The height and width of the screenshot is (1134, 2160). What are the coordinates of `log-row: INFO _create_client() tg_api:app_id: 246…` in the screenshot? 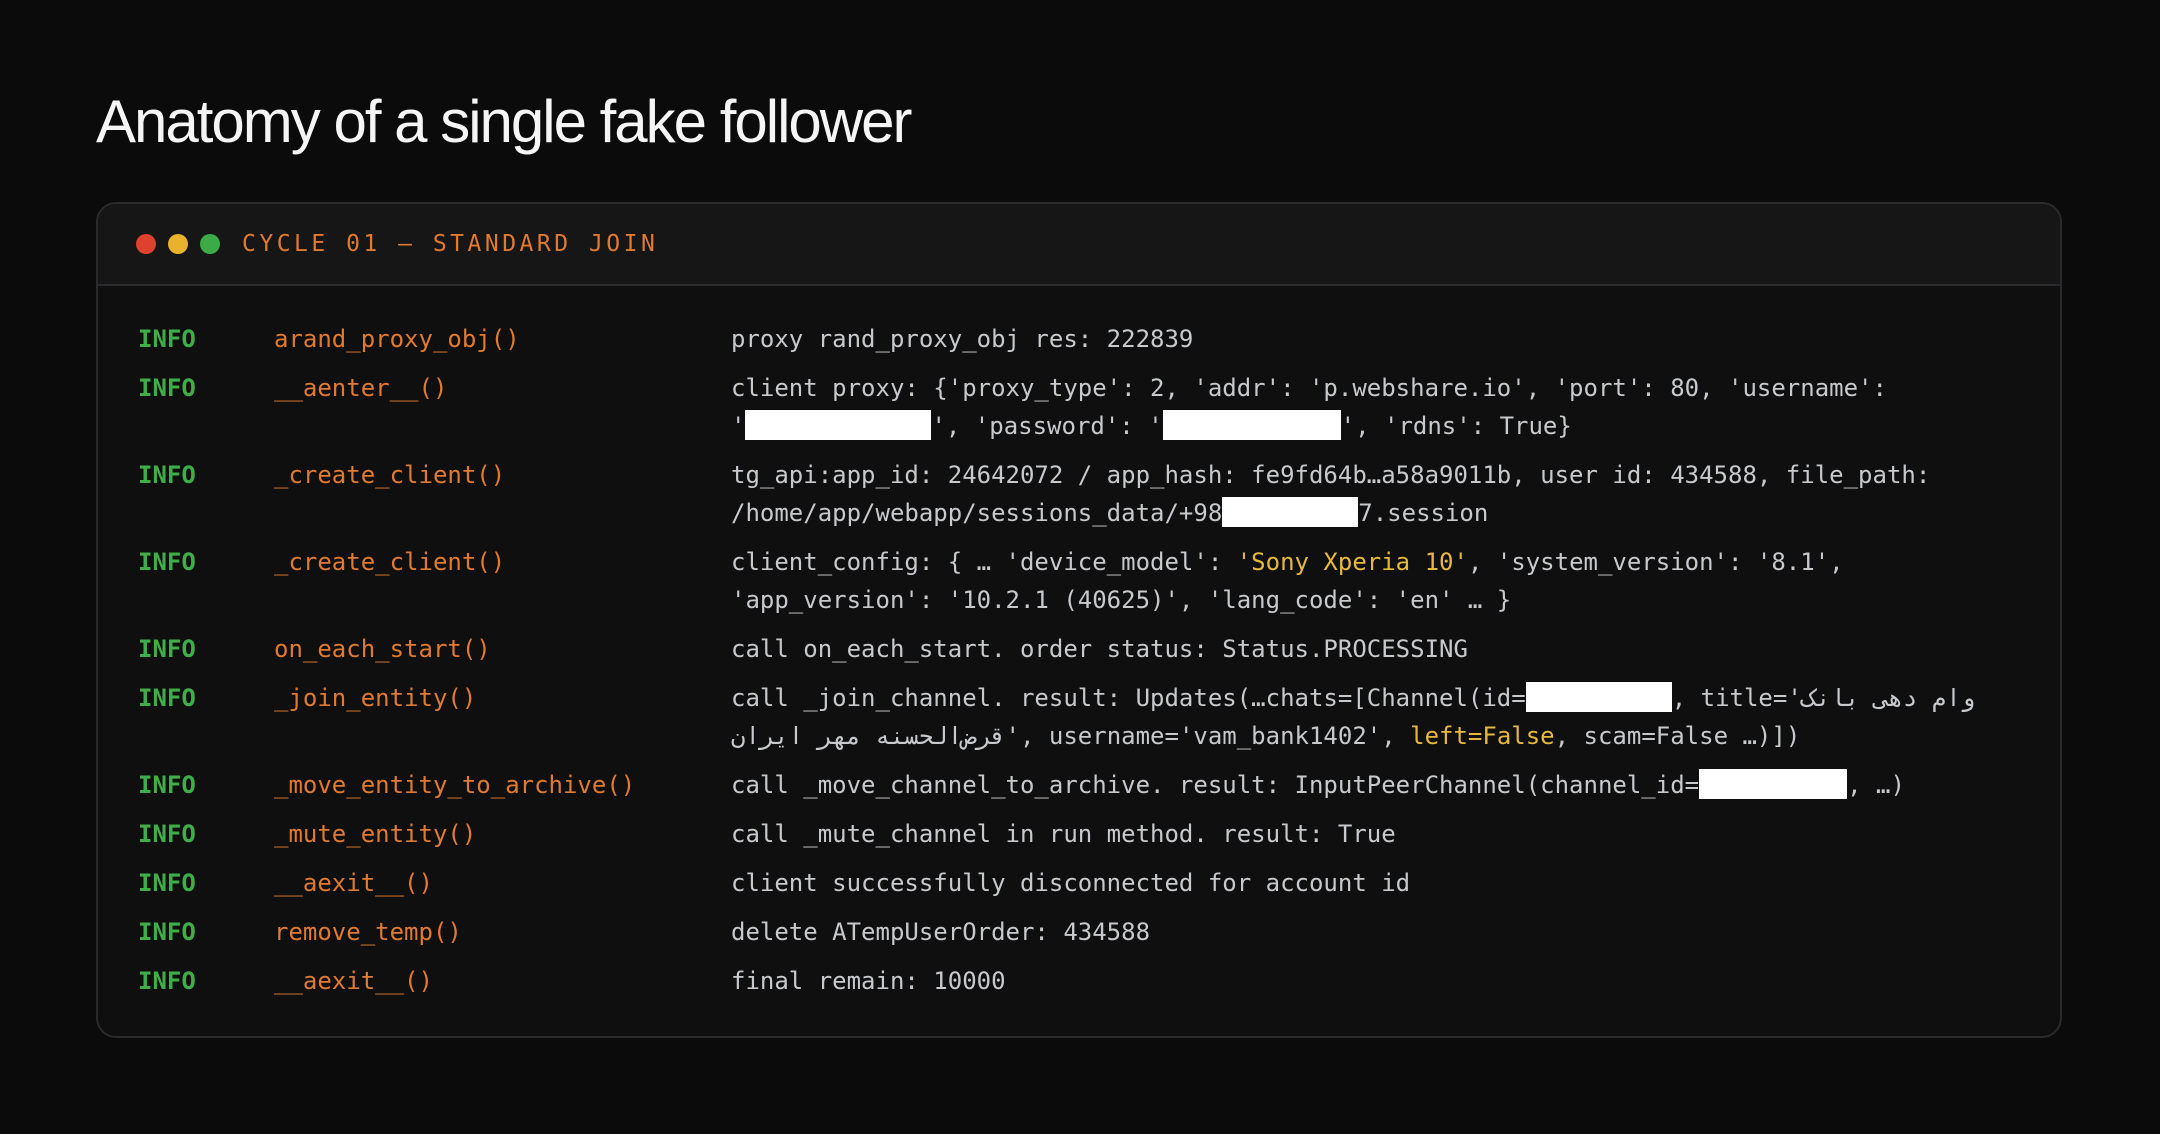 It's located at (1079, 494).